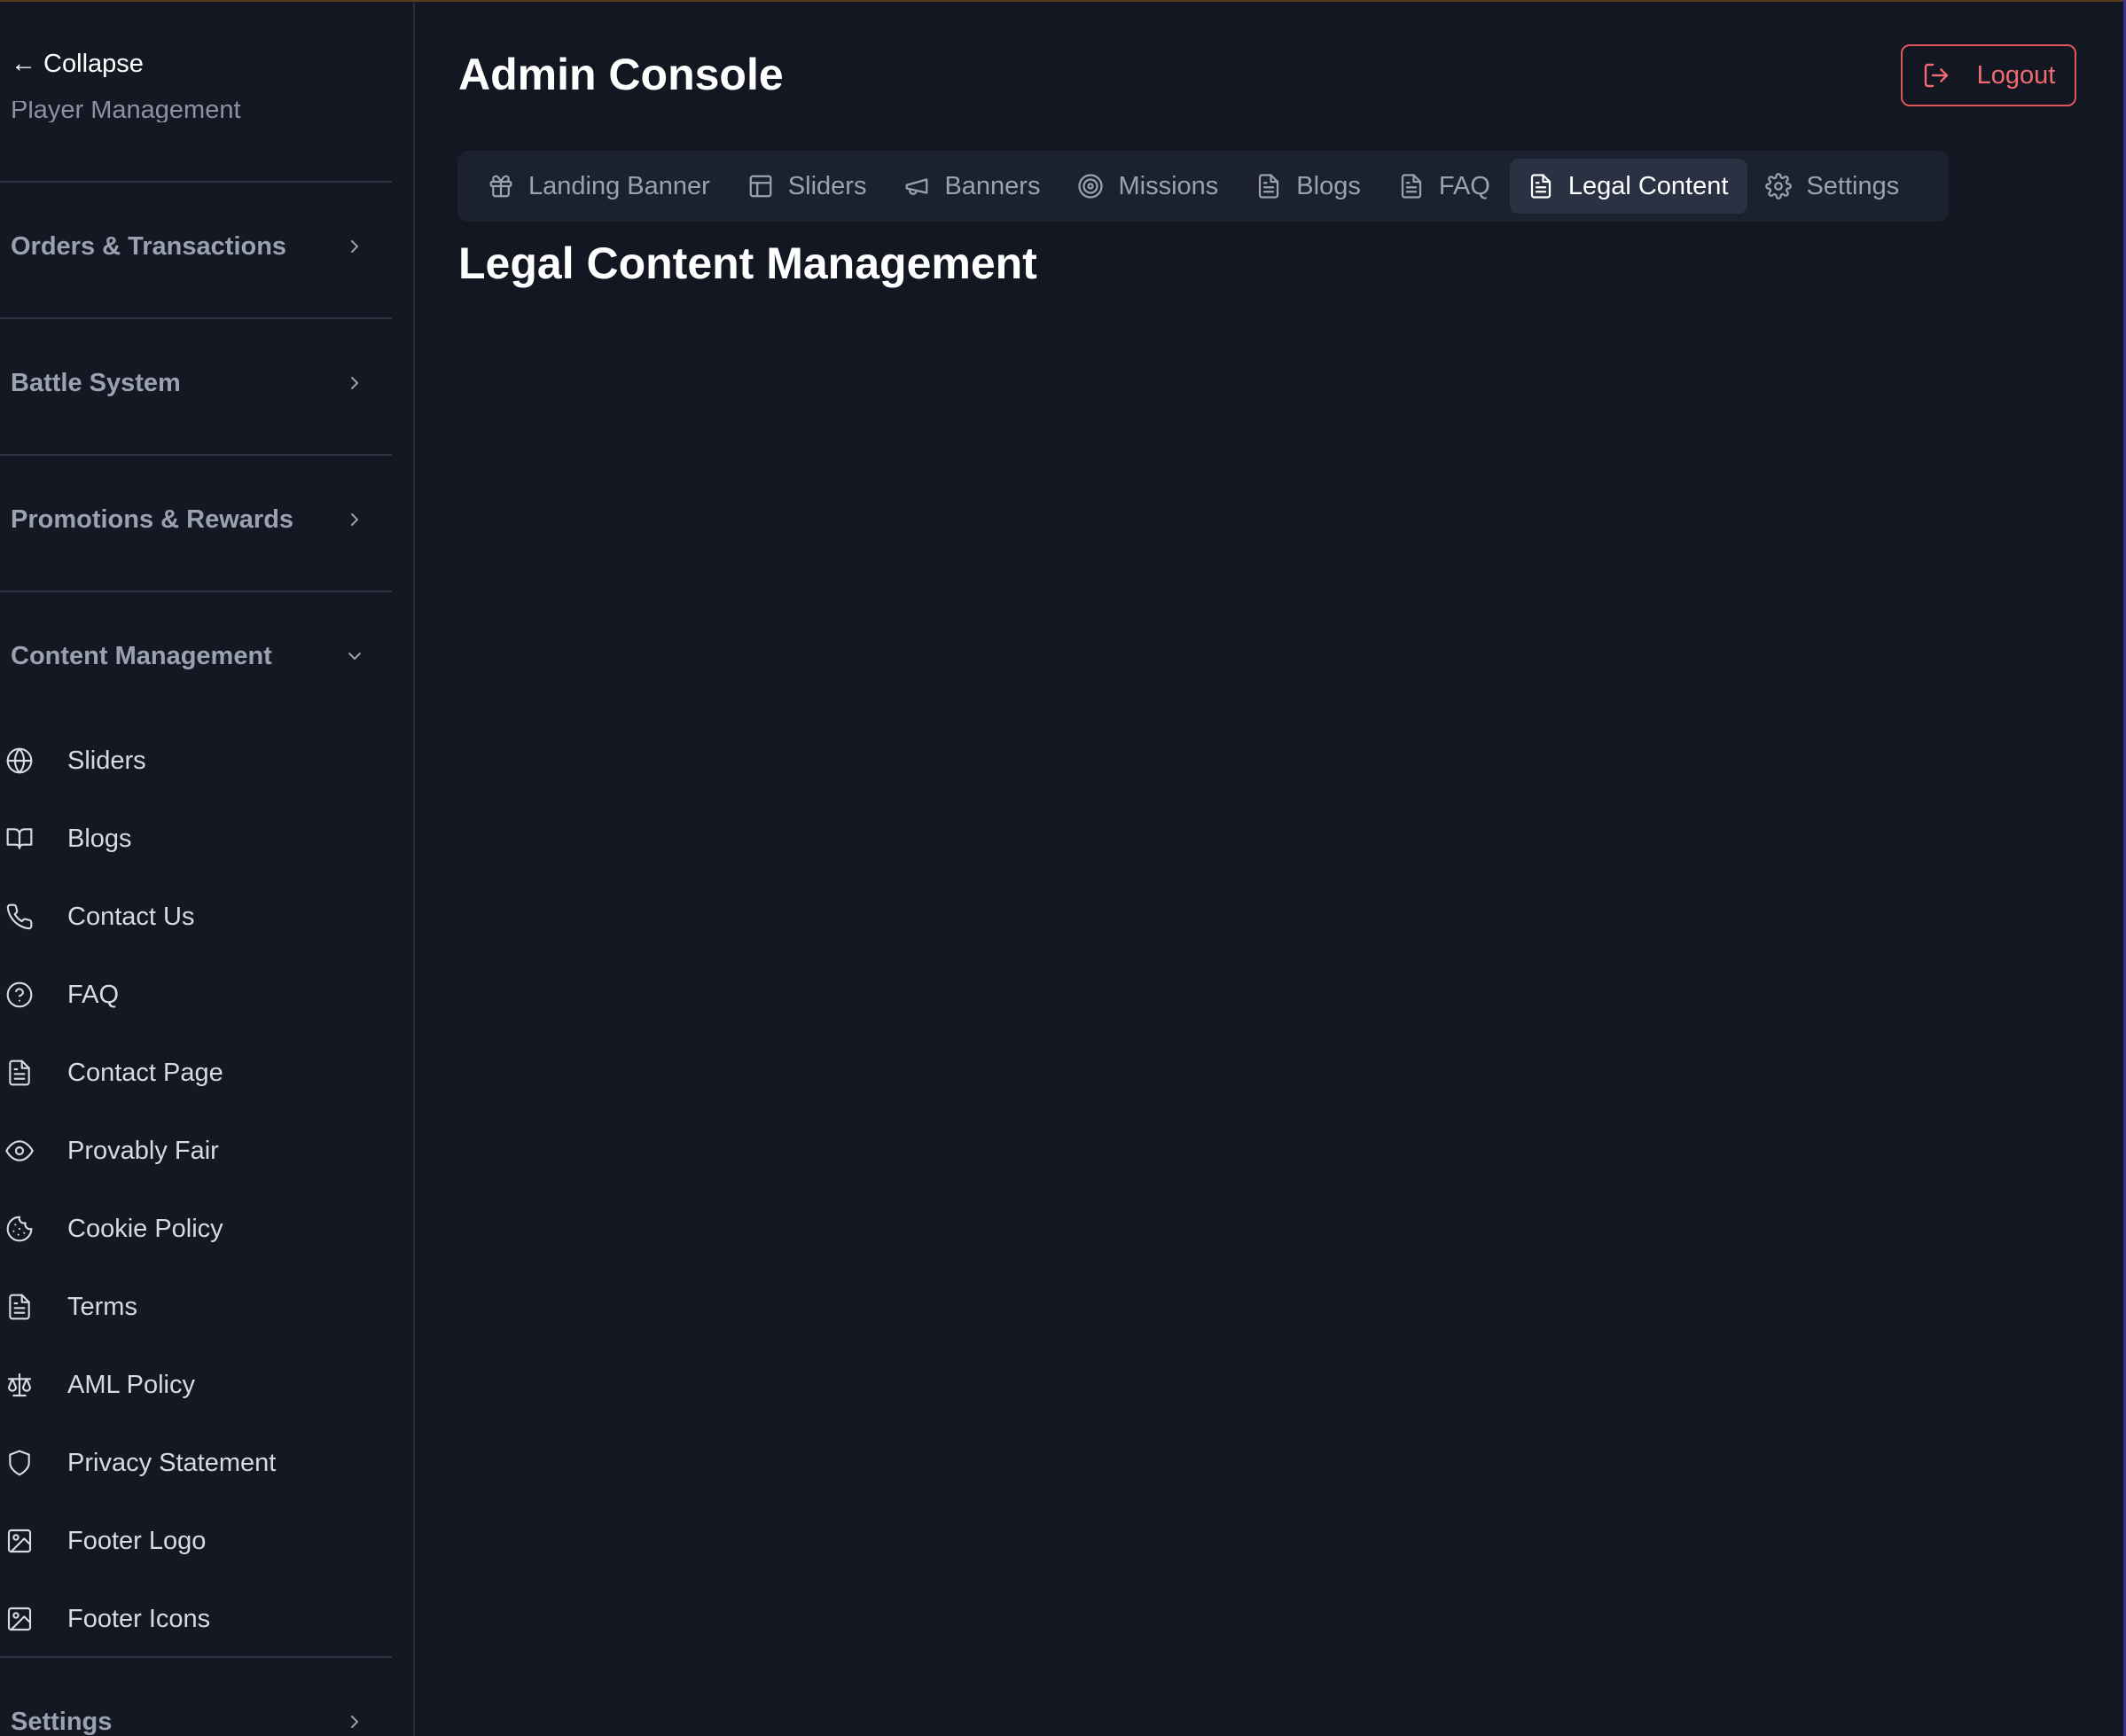  What do you see at coordinates (196, 1307) in the screenshot?
I see `sidebar-item-terms: Terms` at bounding box center [196, 1307].